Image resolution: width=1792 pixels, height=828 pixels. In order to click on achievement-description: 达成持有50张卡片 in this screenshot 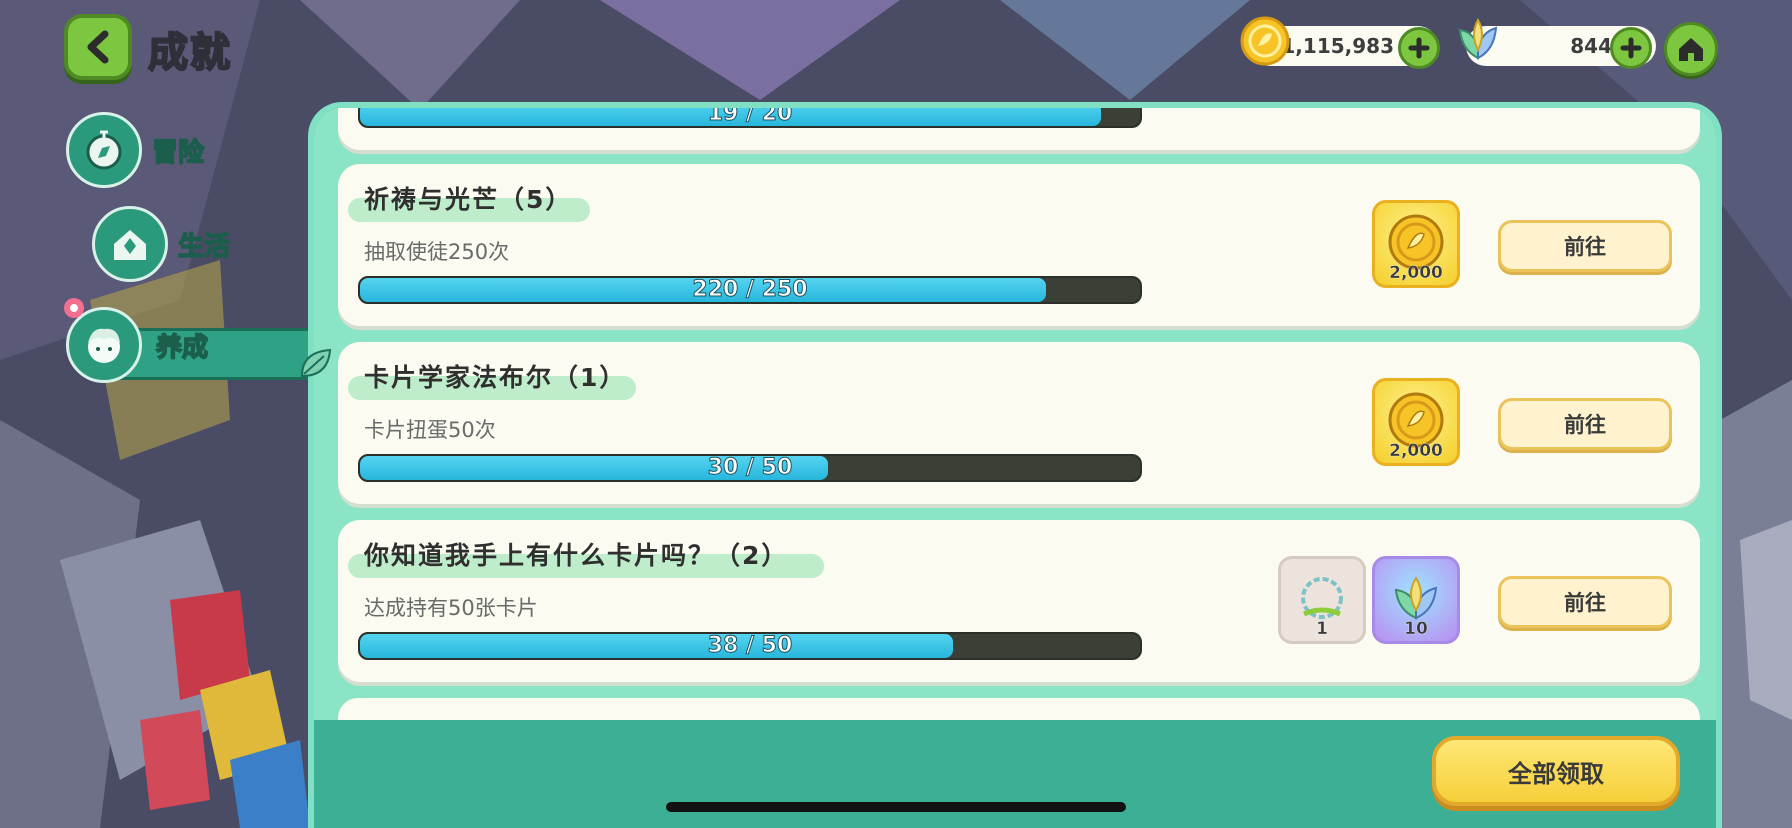, I will do `click(451, 608)`.